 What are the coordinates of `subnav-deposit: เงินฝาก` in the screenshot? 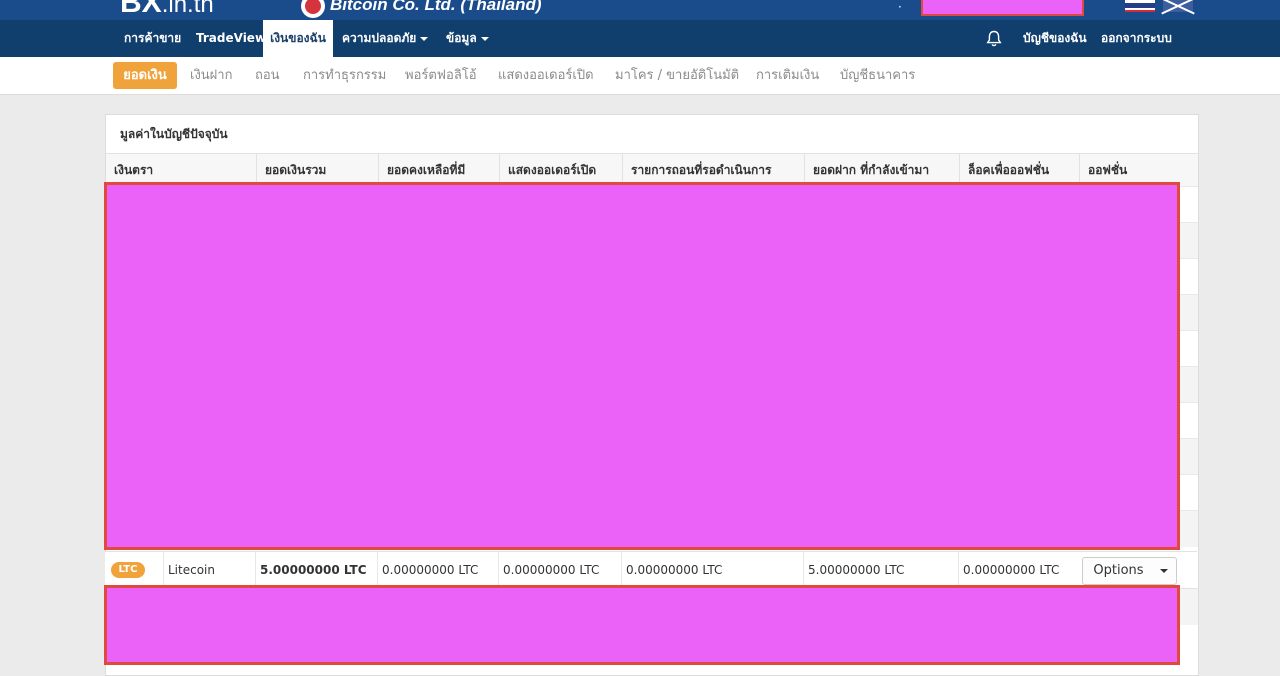 It's located at (211, 75).